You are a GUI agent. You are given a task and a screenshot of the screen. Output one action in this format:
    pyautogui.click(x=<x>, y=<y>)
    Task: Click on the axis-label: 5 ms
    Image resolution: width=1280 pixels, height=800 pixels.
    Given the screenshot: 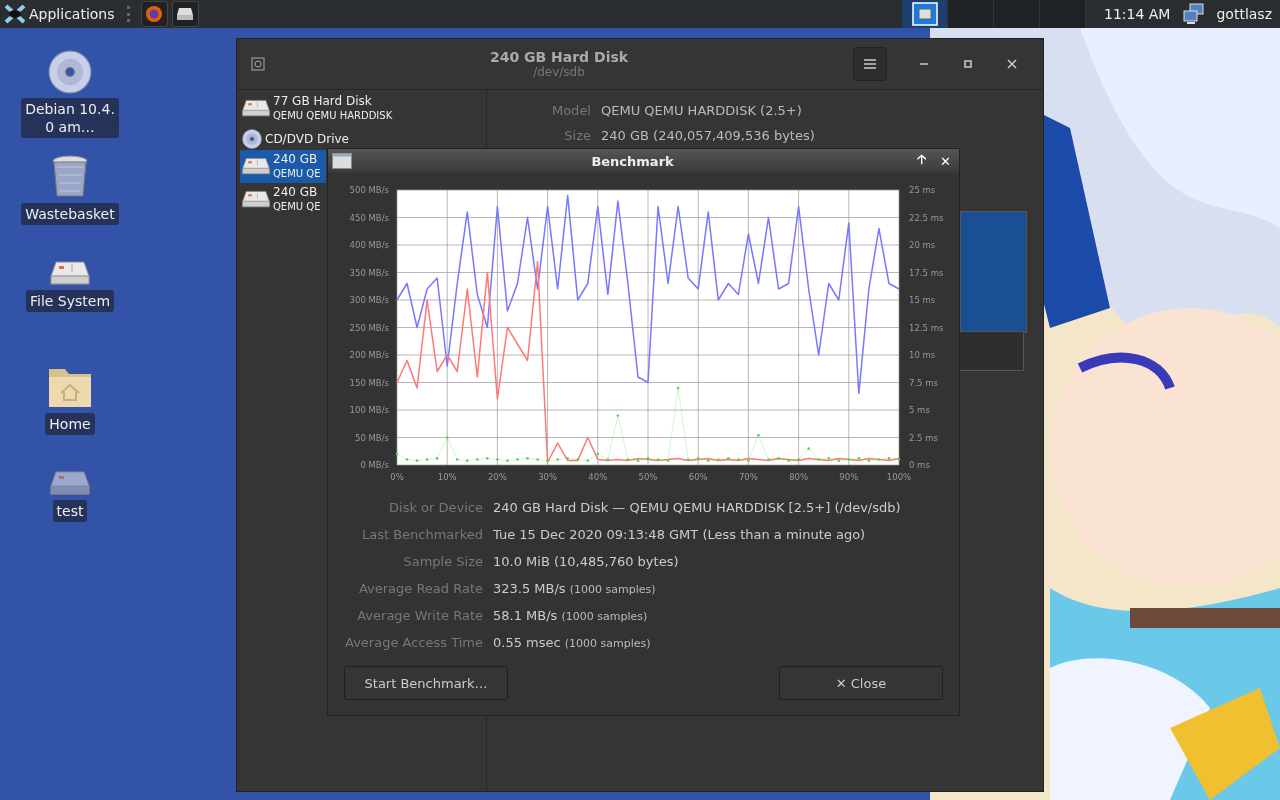 What is the action you would take?
    pyautogui.click(x=919, y=410)
    